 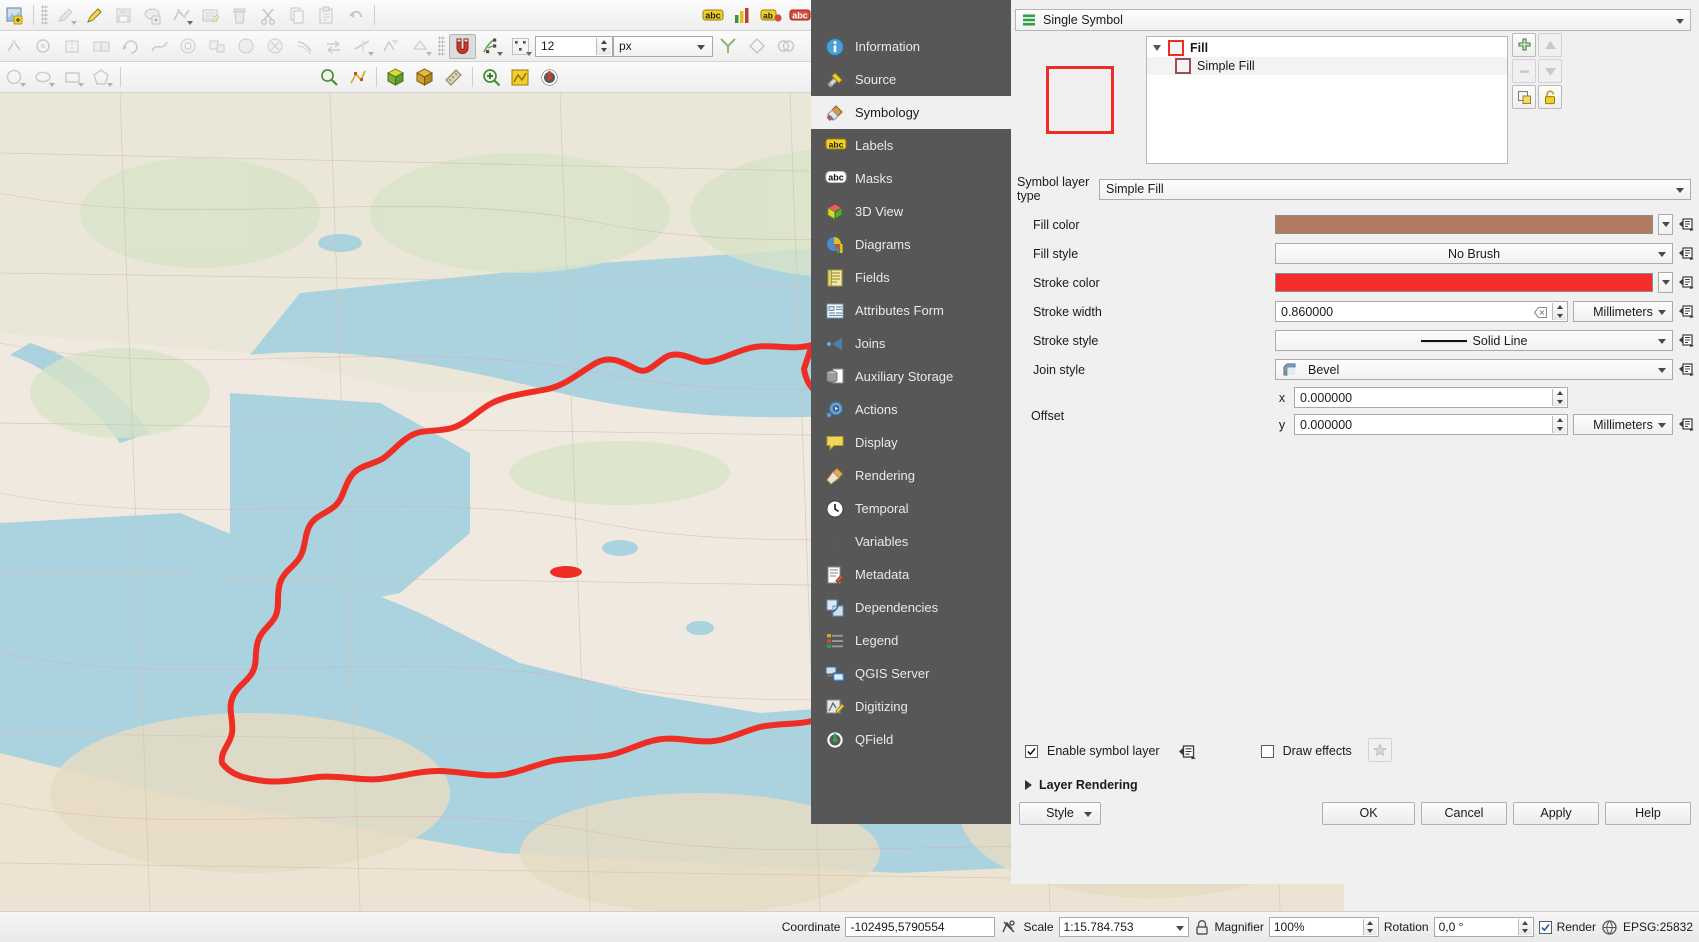 What do you see at coordinates (123, 15) in the screenshot?
I see `save-layer-edits-icon` at bounding box center [123, 15].